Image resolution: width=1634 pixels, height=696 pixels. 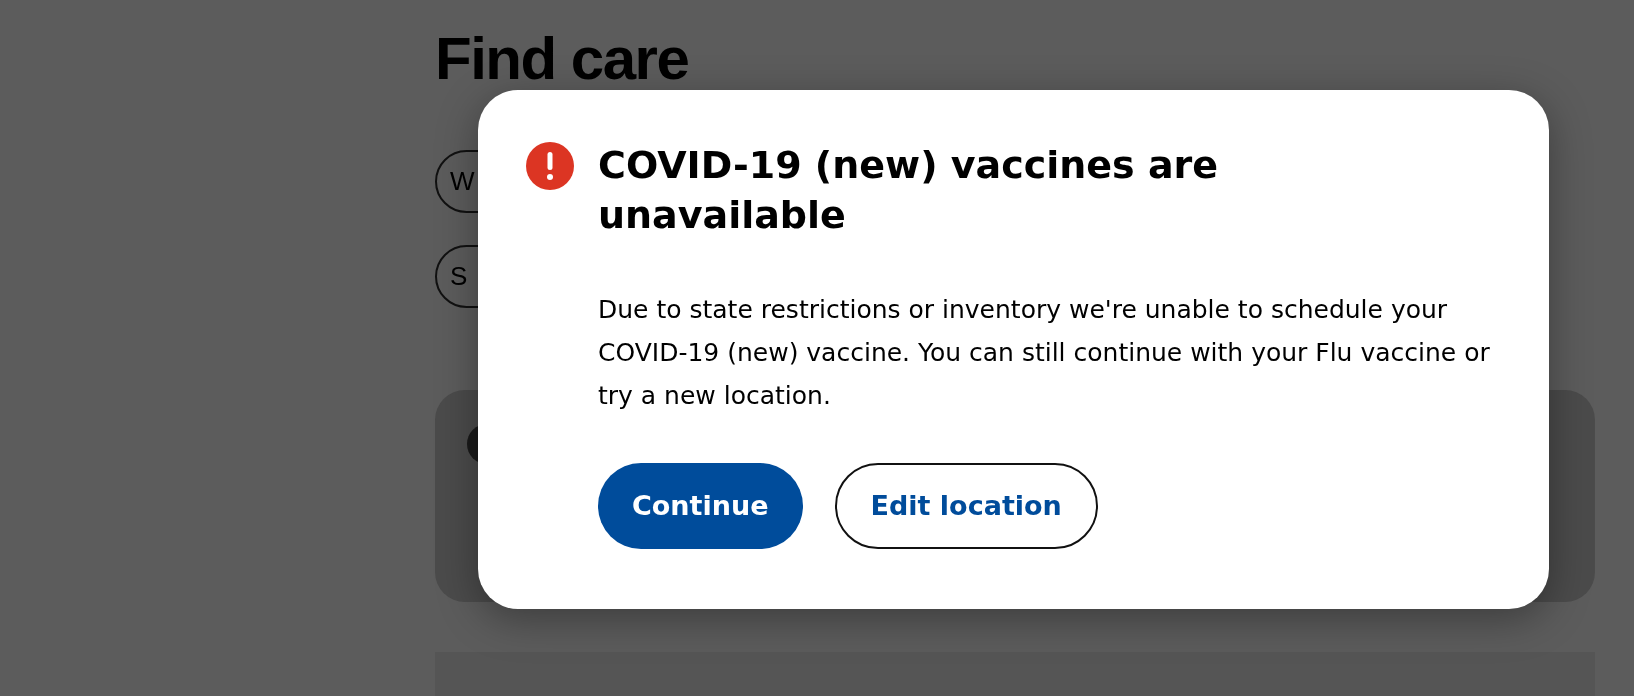 What do you see at coordinates (550, 166) in the screenshot?
I see `error-icon` at bounding box center [550, 166].